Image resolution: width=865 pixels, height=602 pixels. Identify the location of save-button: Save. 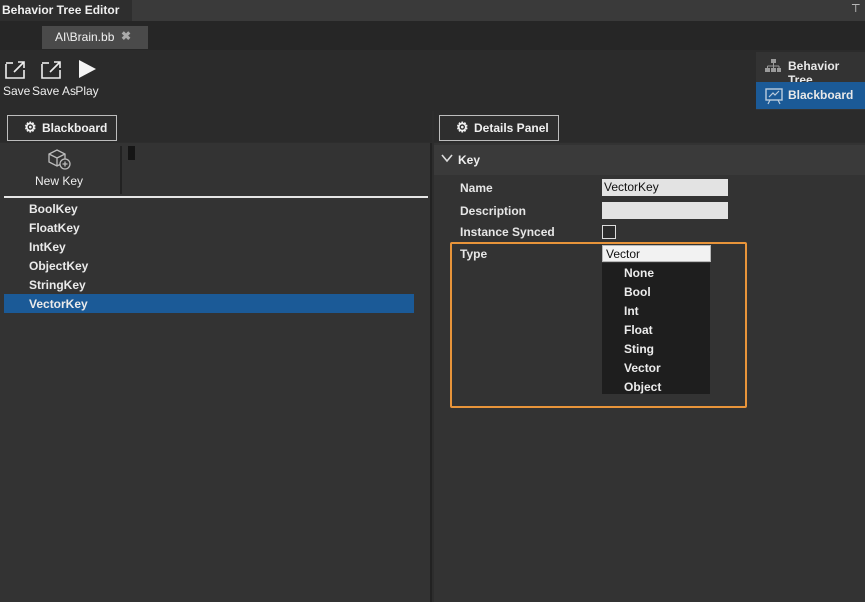
(16, 78).